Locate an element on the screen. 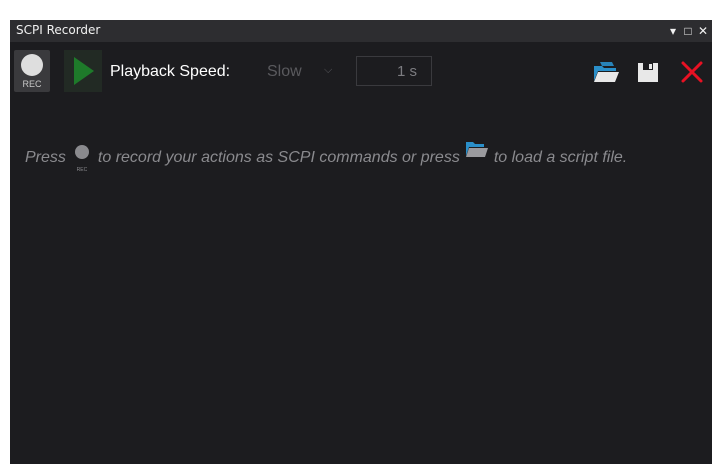 The width and height of the screenshot is (712, 464). window-menu-dropdown-button: ▾ is located at coordinates (673, 31).